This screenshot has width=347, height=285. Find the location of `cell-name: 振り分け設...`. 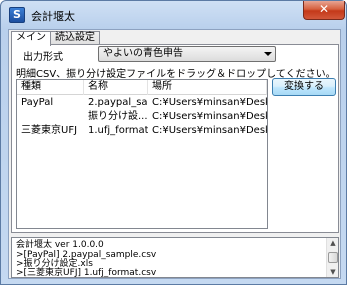

cell-name: 振り分け設... is located at coordinates (118, 116).